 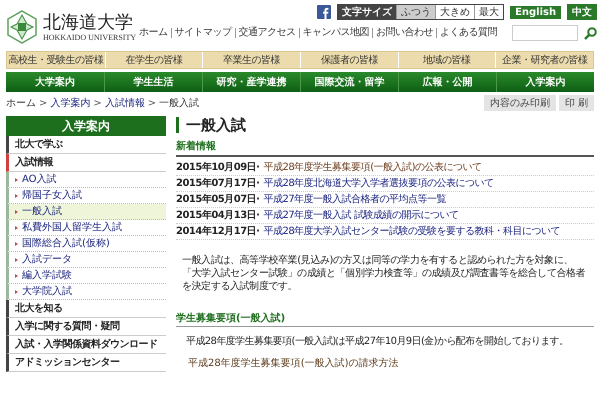 I want to click on breadcrumb-link: 入学案内, so click(x=70, y=103).